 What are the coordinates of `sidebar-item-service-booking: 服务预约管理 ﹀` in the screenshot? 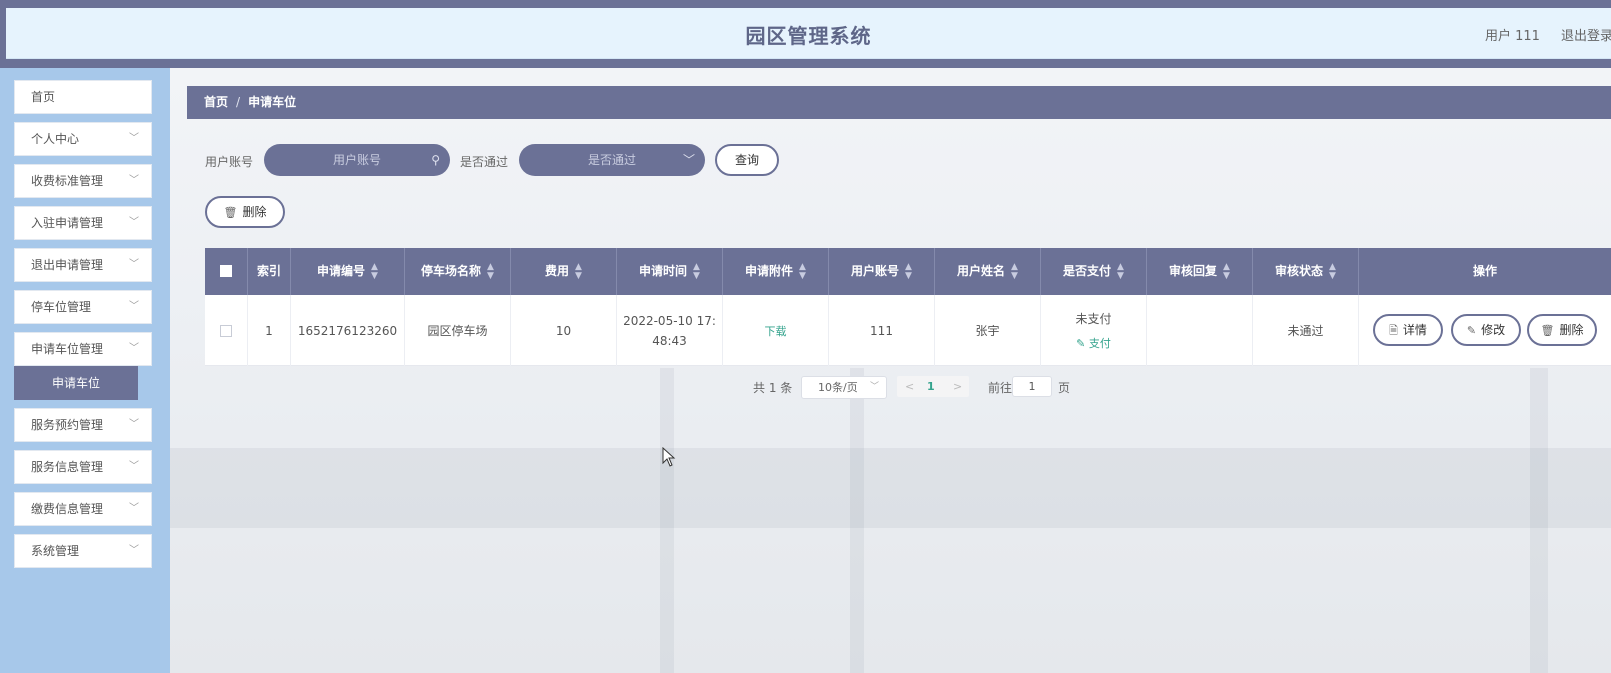 It's located at (83, 425).